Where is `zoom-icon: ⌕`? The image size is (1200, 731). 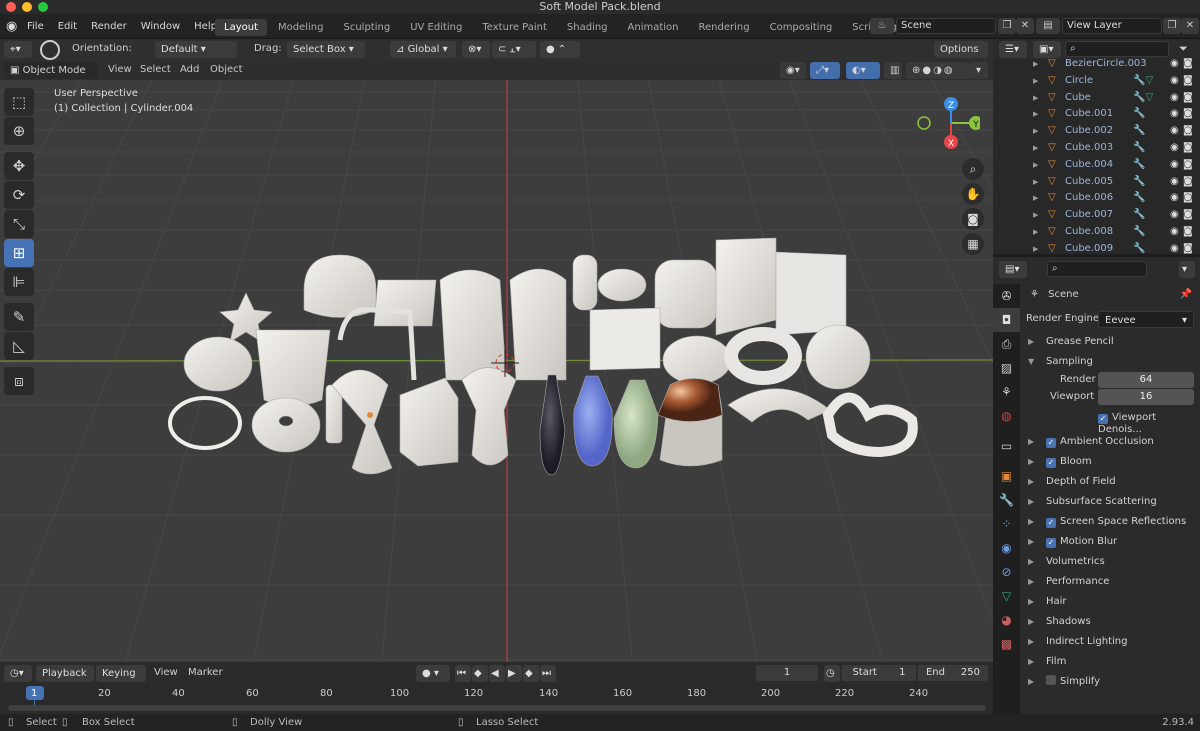 zoom-icon: ⌕ is located at coordinates (973, 169).